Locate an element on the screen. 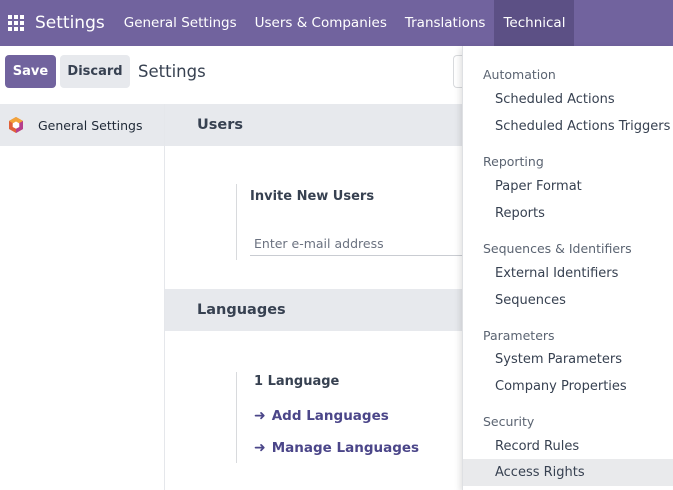  menu-header-parameters: Parameters is located at coordinates (519, 335).